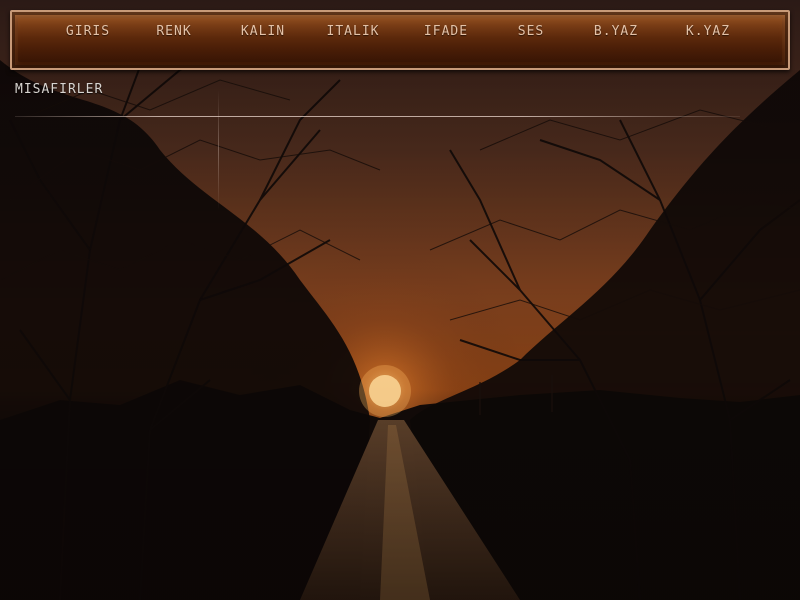 This screenshot has height=600, width=800. What do you see at coordinates (263, 32) in the screenshot?
I see `bold-button: KALIN` at bounding box center [263, 32].